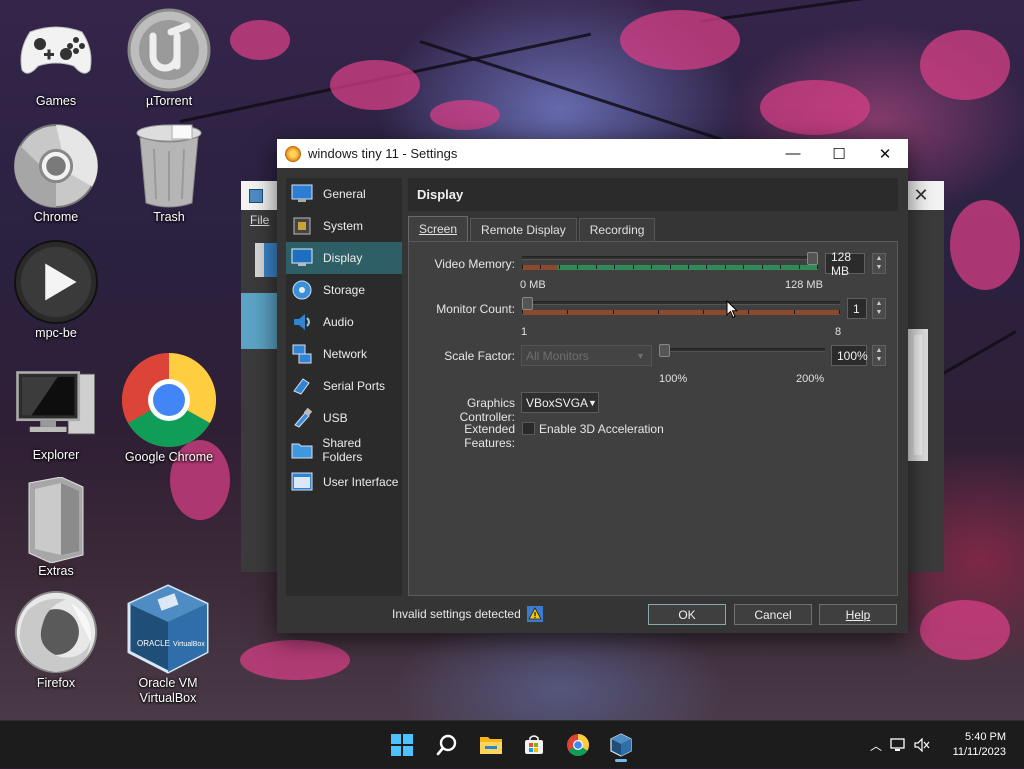 The image size is (1024, 769). What do you see at coordinates (858, 614) in the screenshot?
I see `help-button: Help` at bounding box center [858, 614].